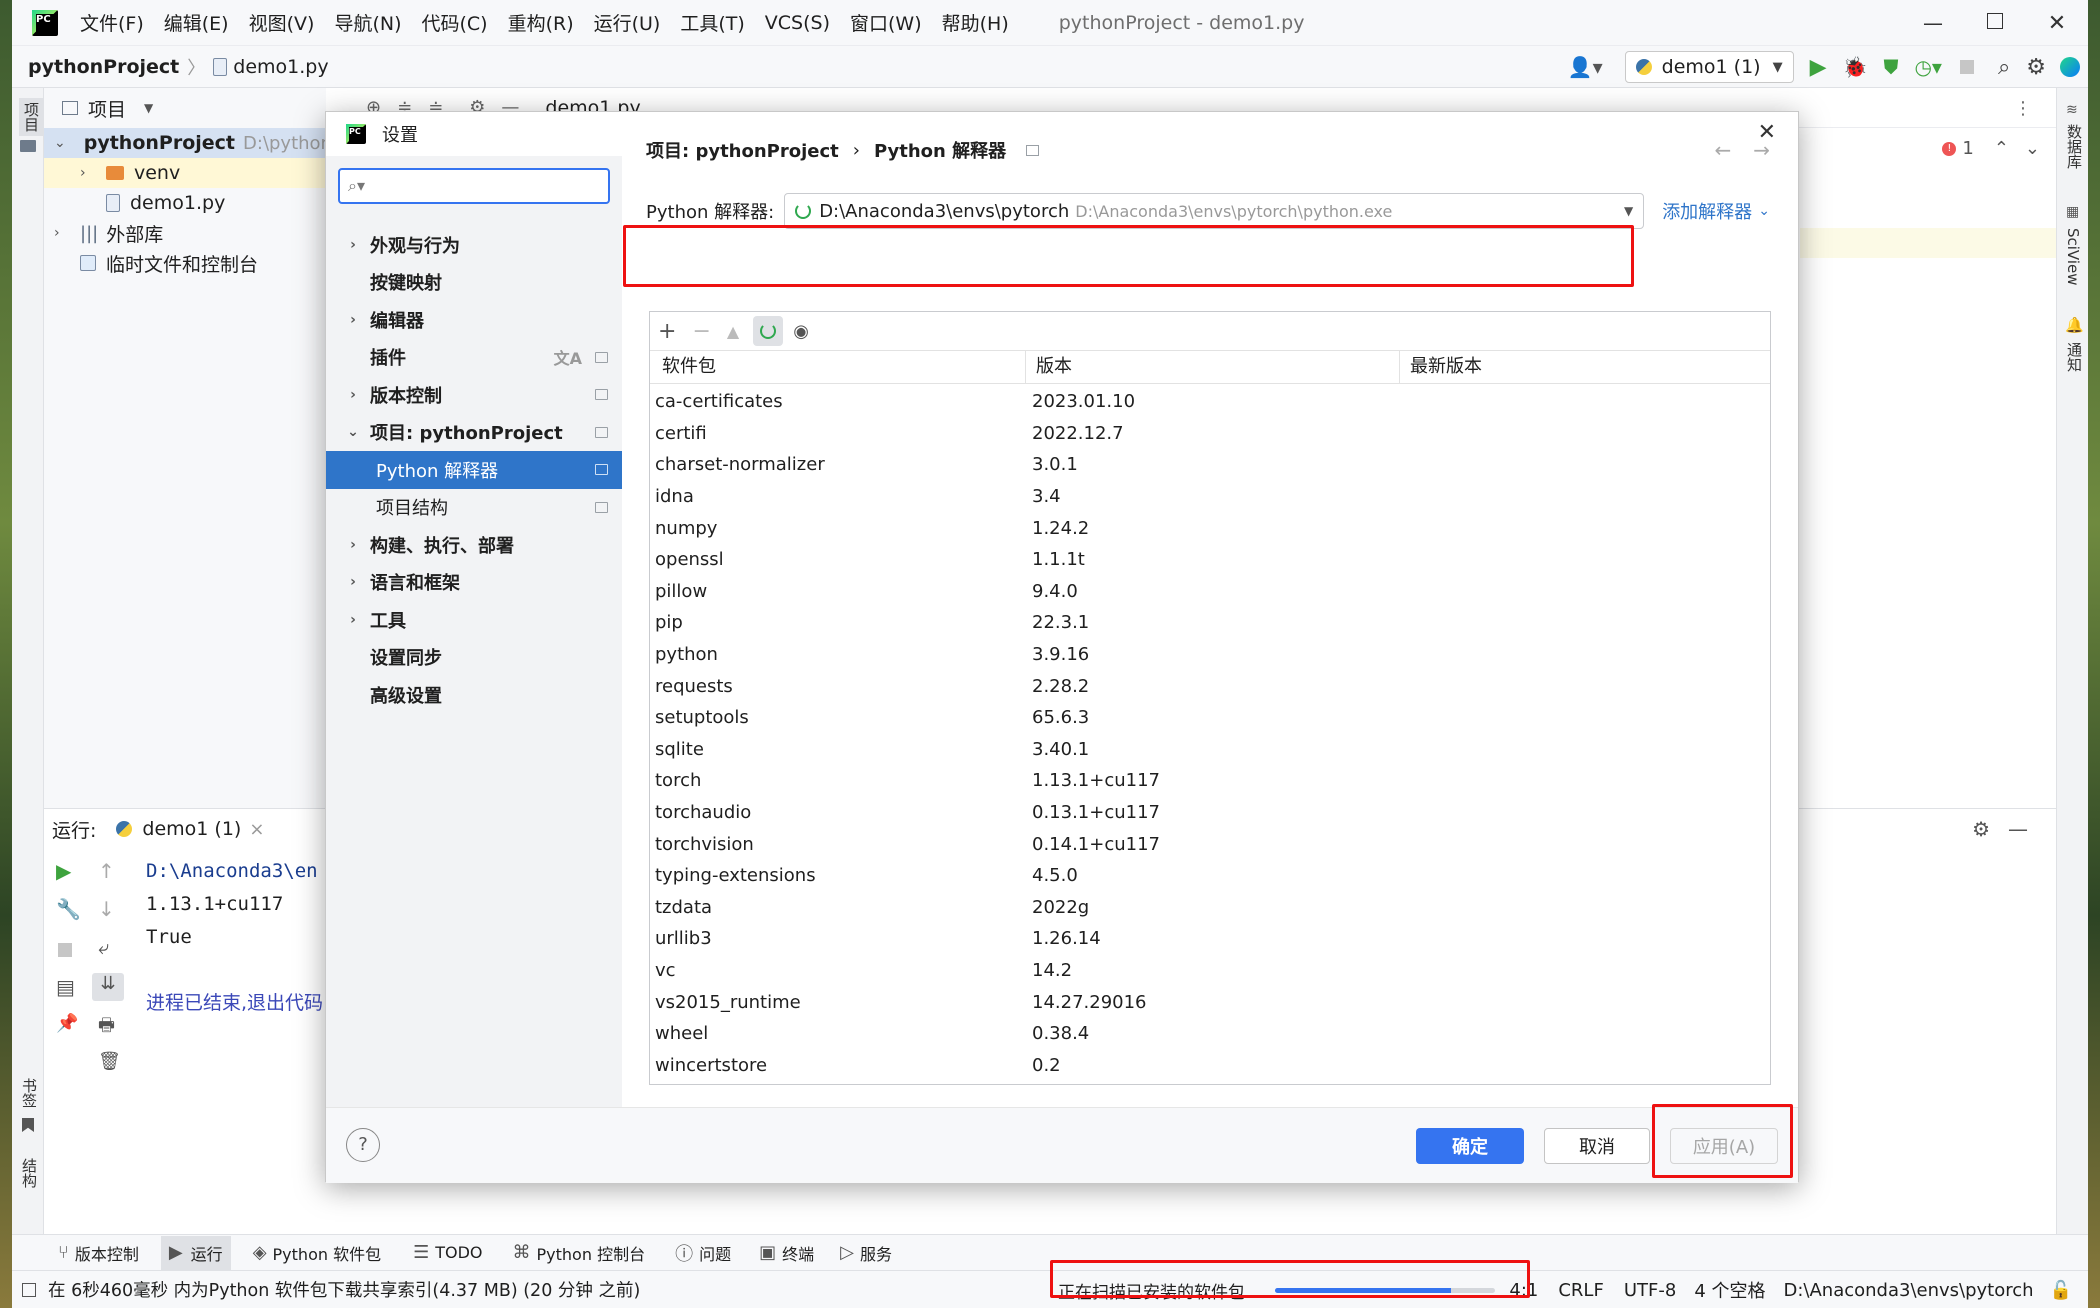  Describe the element at coordinates (474, 658) in the screenshot. I see `settings-nav-item: 设置同步` at that location.